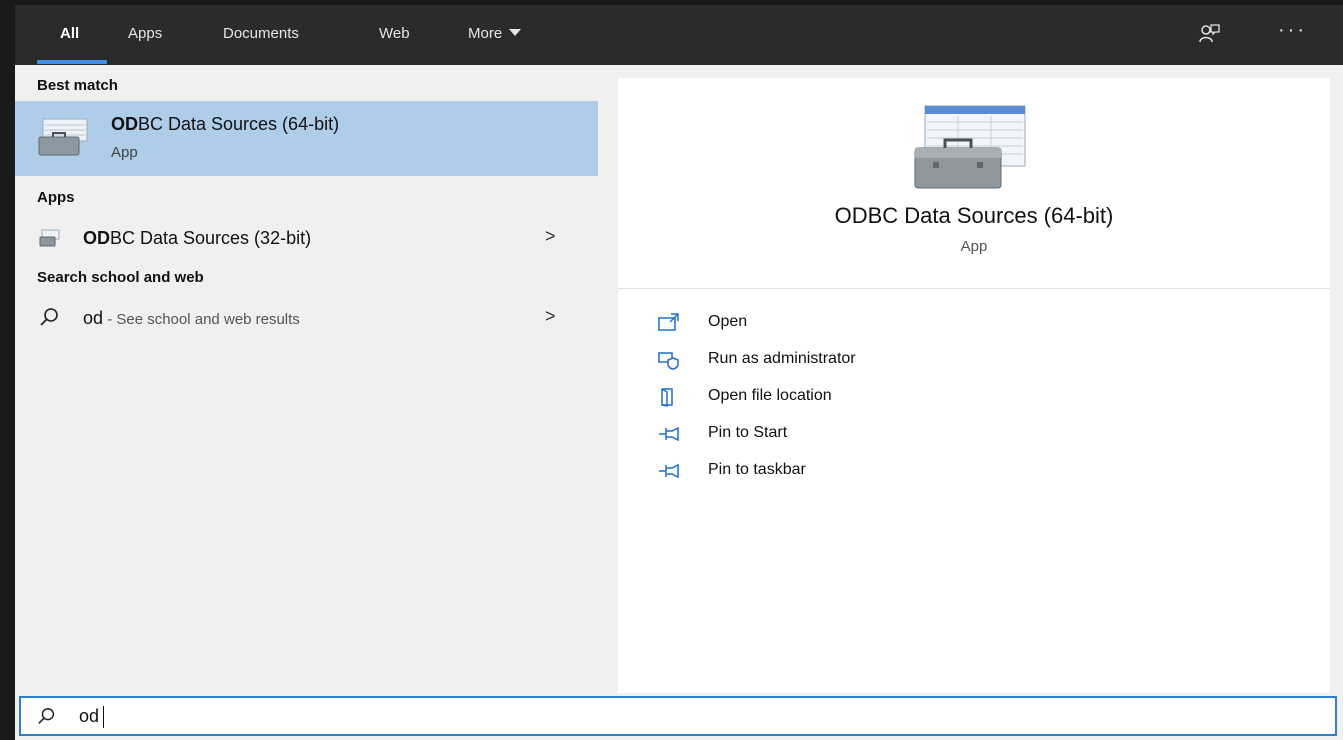 The width and height of the screenshot is (1343, 740). Describe the element at coordinates (974, 246) in the screenshot. I see `preview-type: App` at that location.